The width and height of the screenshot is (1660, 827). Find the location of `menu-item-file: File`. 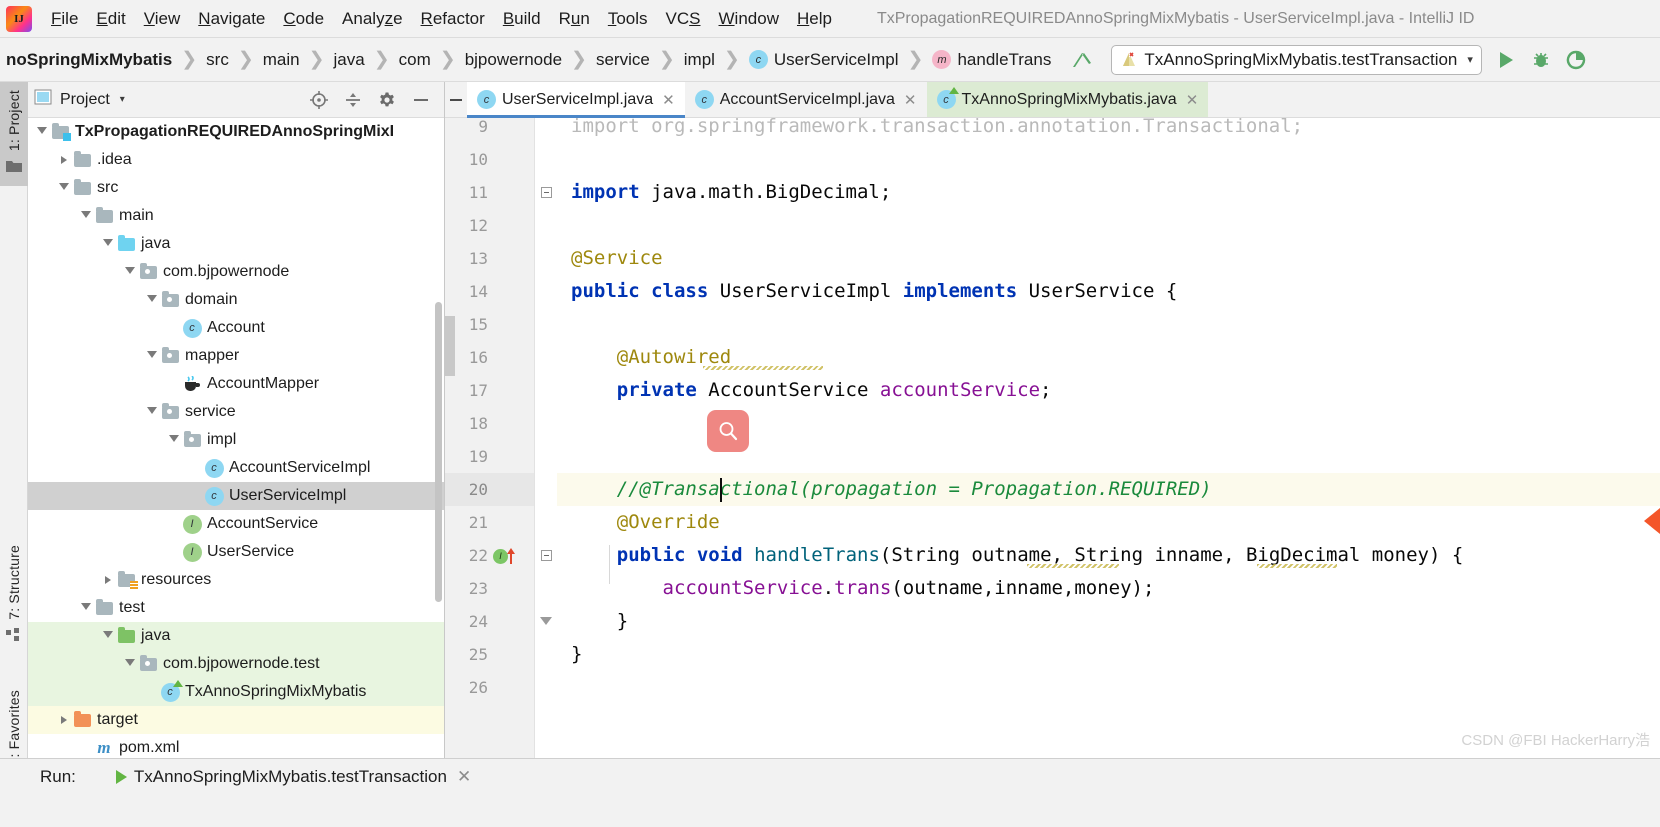

menu-item-file: File is located at coordinates (64, 19).